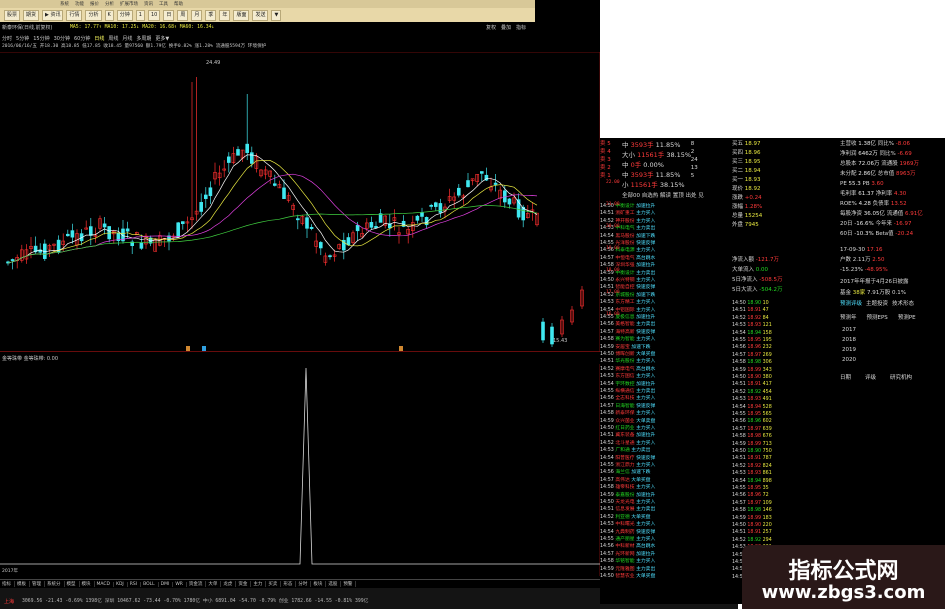  What do you see at coordinates (181, 584) in the screenshot?
I see `bottom-tab-11: WR` at bounding box center [181, 584].